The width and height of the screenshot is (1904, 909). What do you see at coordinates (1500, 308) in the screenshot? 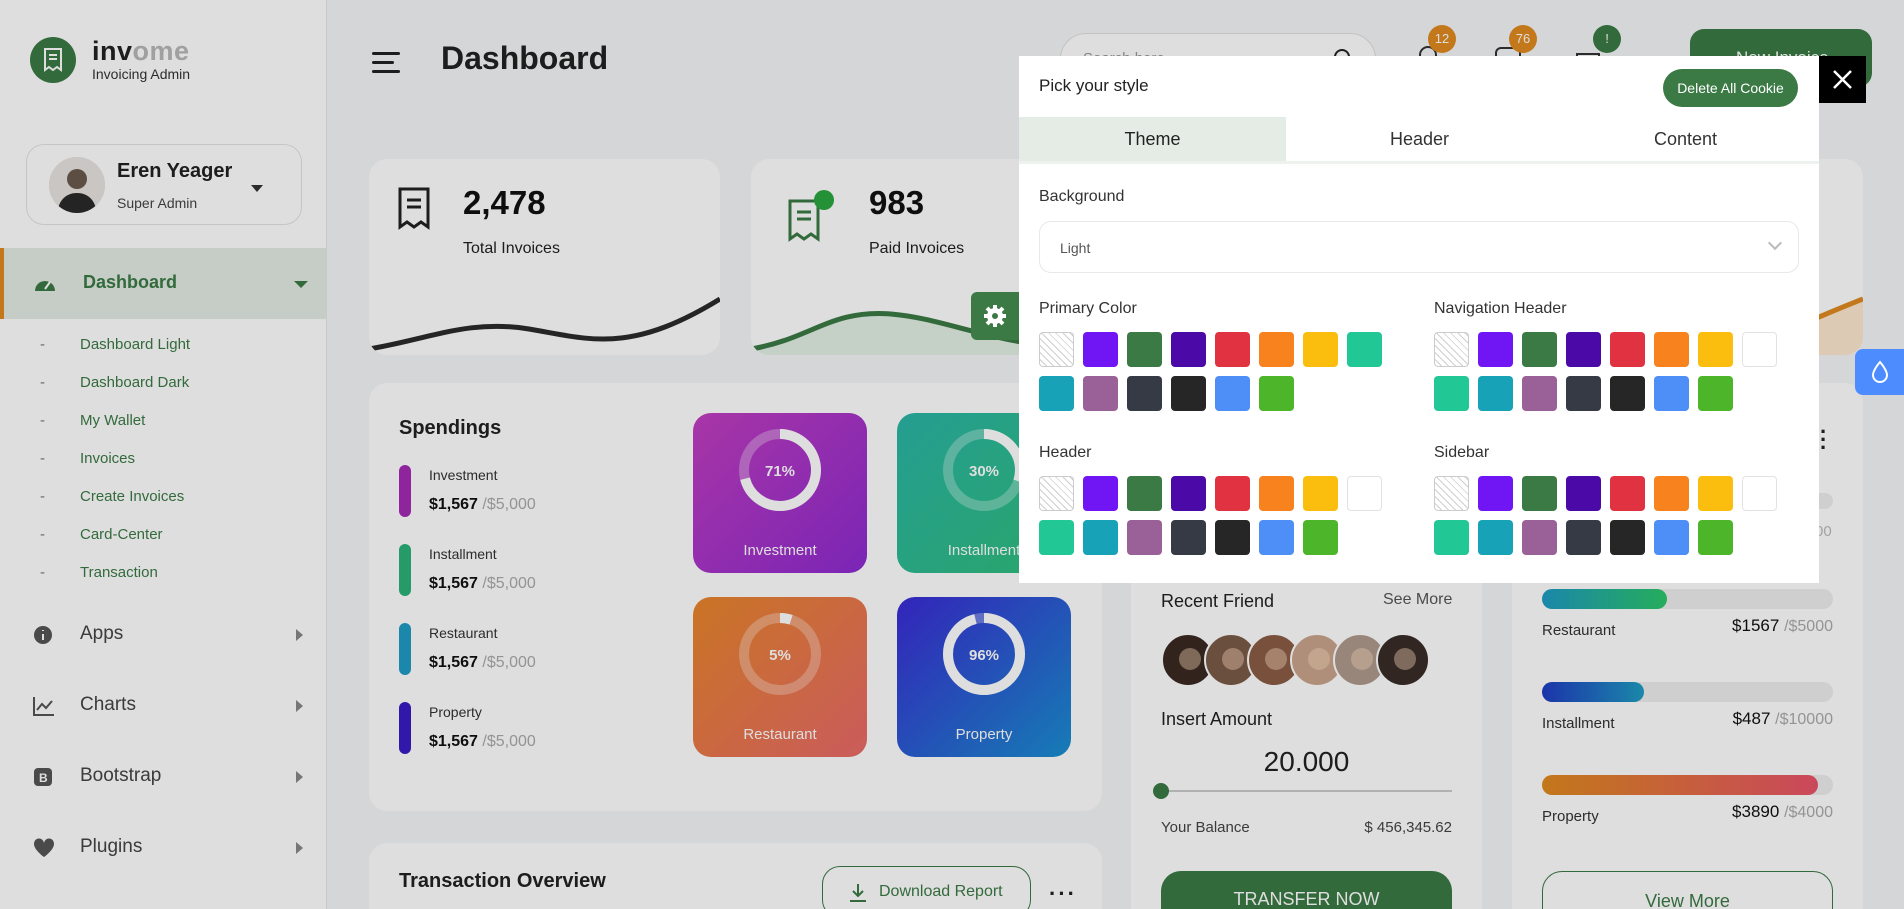
I see `nav-header-label: Navigation Header` at bounding box center [1500, 308].